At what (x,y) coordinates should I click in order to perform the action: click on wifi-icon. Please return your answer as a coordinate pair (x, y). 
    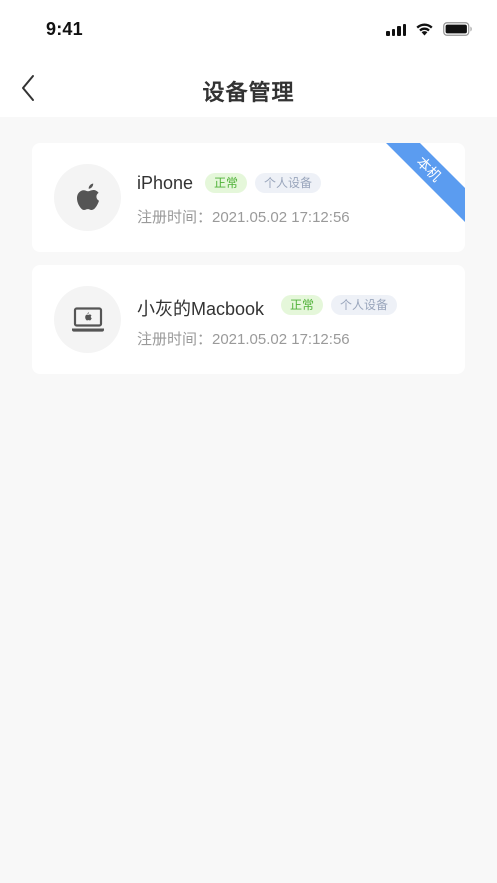
    Looking at the image, I should click on (424, 29).